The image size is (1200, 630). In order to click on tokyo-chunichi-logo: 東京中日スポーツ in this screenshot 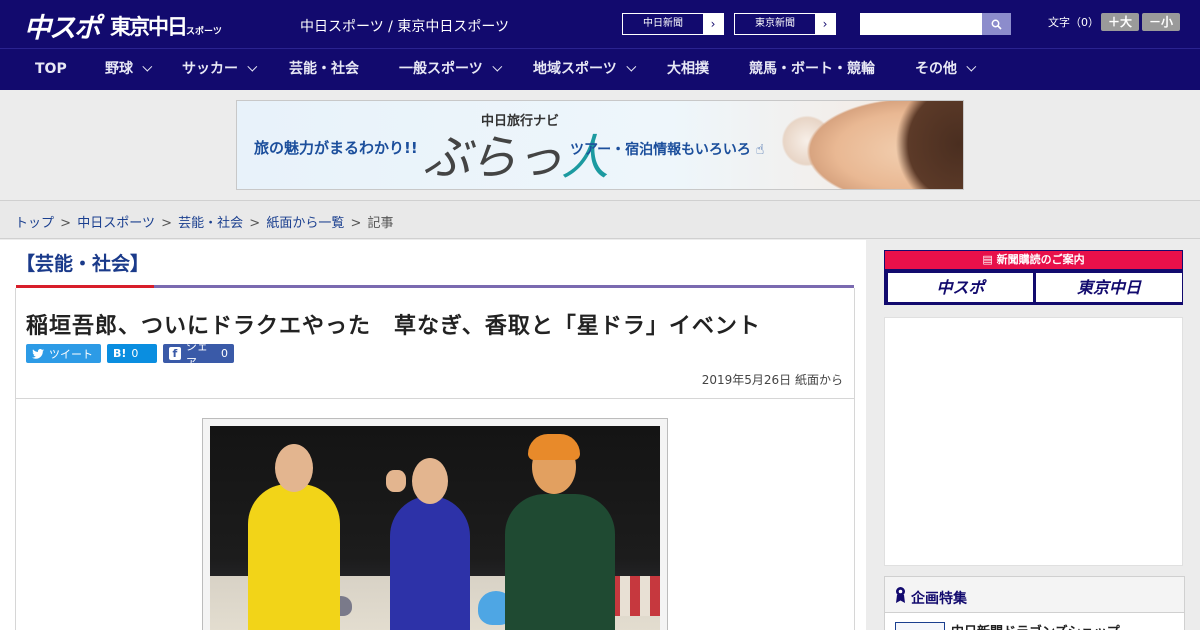, I will do `click(166, 26)`.